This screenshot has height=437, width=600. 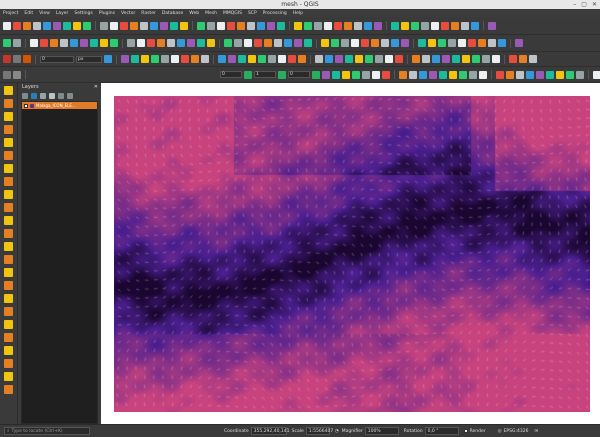 I want to click on magnifier-field: 100%, so click(x=381, y=431).